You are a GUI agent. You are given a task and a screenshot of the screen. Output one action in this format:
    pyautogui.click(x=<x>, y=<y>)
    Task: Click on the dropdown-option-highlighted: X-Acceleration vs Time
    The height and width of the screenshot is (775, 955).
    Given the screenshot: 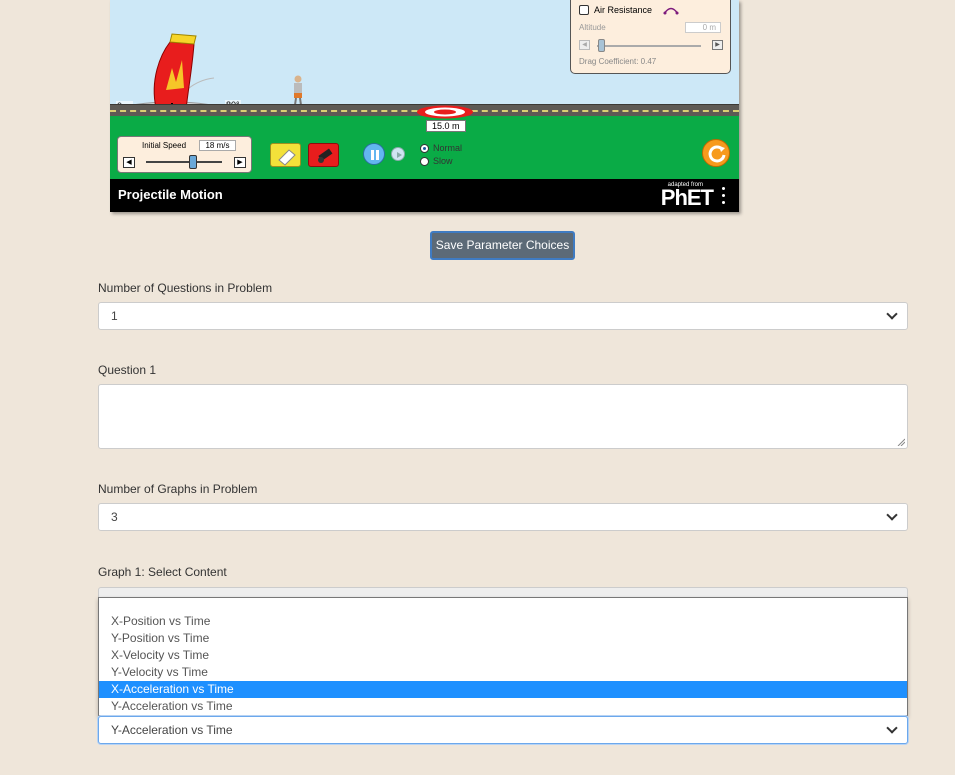 What is the action you would take?
    pyautogui.click(x=503, y=689)
    